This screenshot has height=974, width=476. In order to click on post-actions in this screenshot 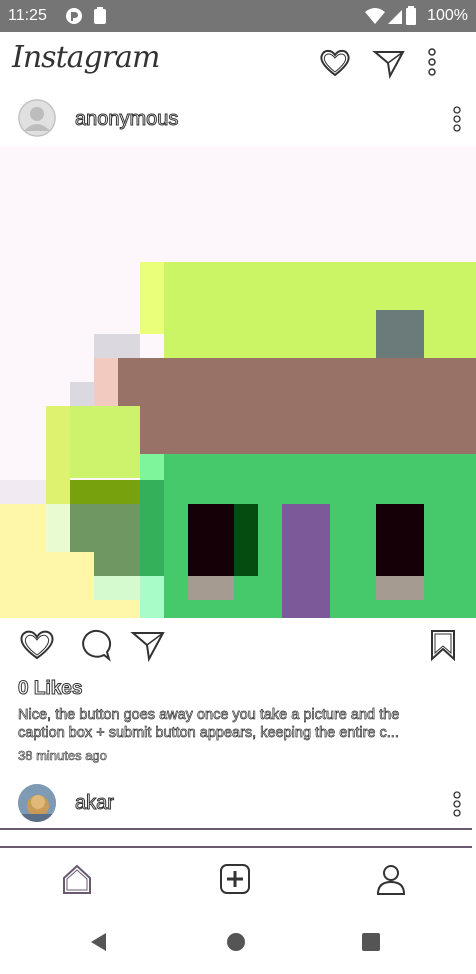, I will do `click(238, 645)`.